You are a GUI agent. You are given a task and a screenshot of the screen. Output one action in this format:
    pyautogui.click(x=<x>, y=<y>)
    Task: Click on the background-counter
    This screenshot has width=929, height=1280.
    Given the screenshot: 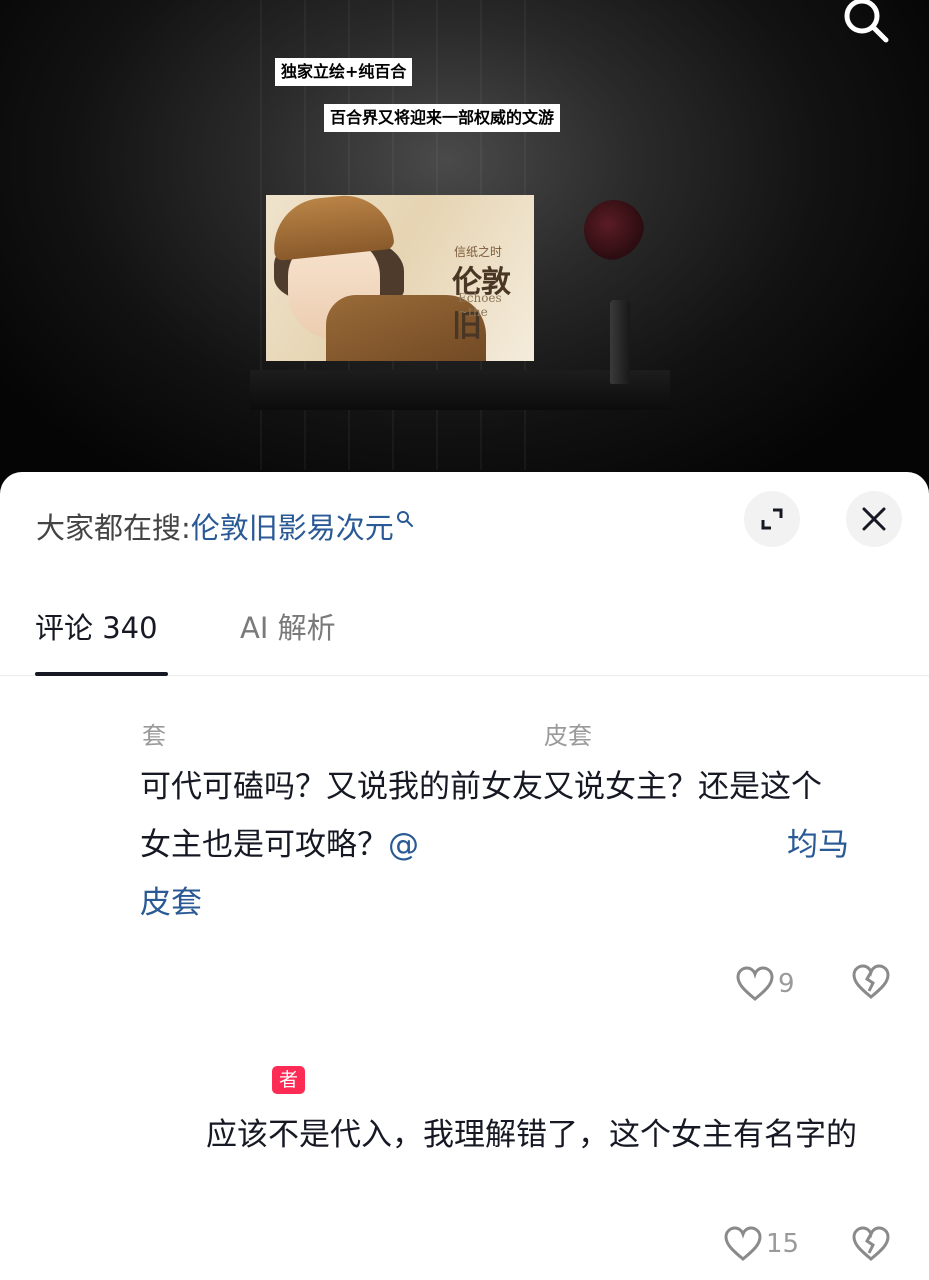 What is the action you would take?
    pyautogui.click(x=460, y=390)
    